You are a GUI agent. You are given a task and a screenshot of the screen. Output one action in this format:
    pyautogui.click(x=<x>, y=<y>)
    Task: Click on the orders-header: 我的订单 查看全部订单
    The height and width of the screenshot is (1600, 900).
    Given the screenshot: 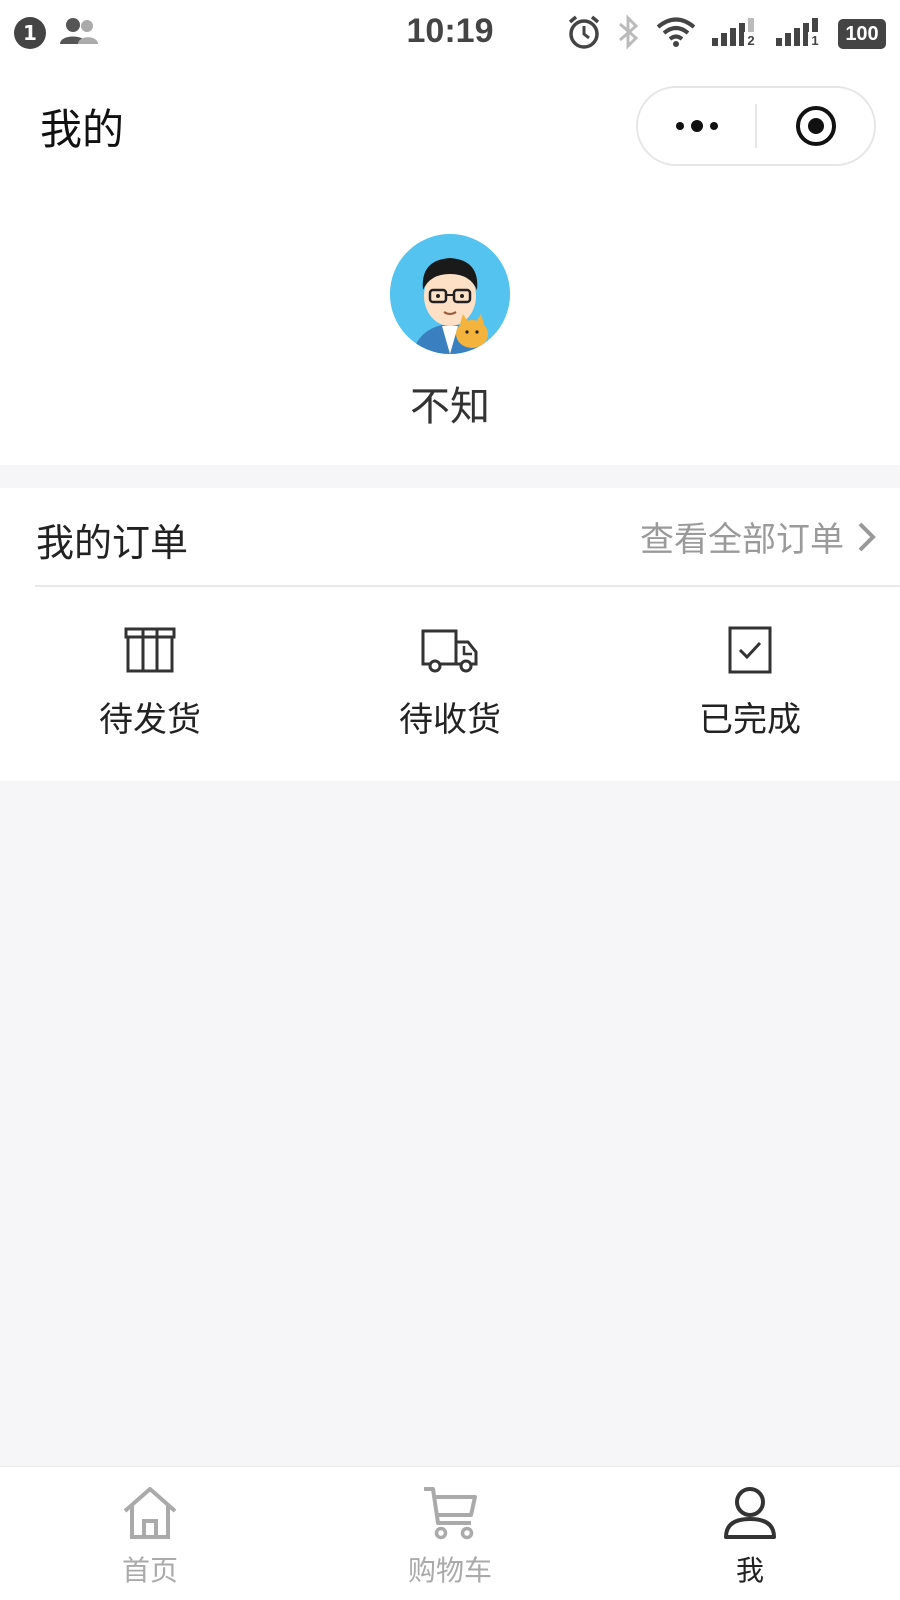 What is the action you would take?
    pyautogui.click(x=450, y=537)
    